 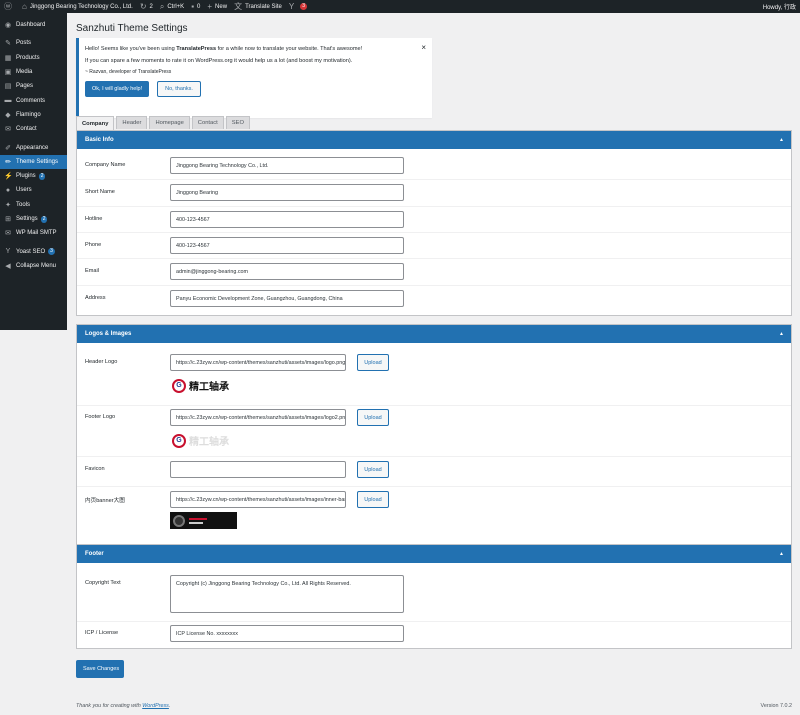 What do you see at coordinates (33, 251) in the screenshot?
I see `sidebar-item-yoast-seo: Y Yoast SEO 3` at bounding box center [33, 251].